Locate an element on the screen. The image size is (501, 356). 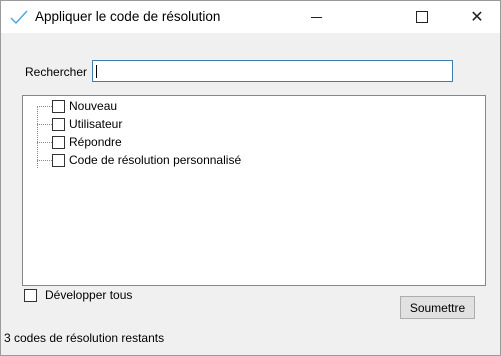
minimize-icon is located at coordinates (316, 17).